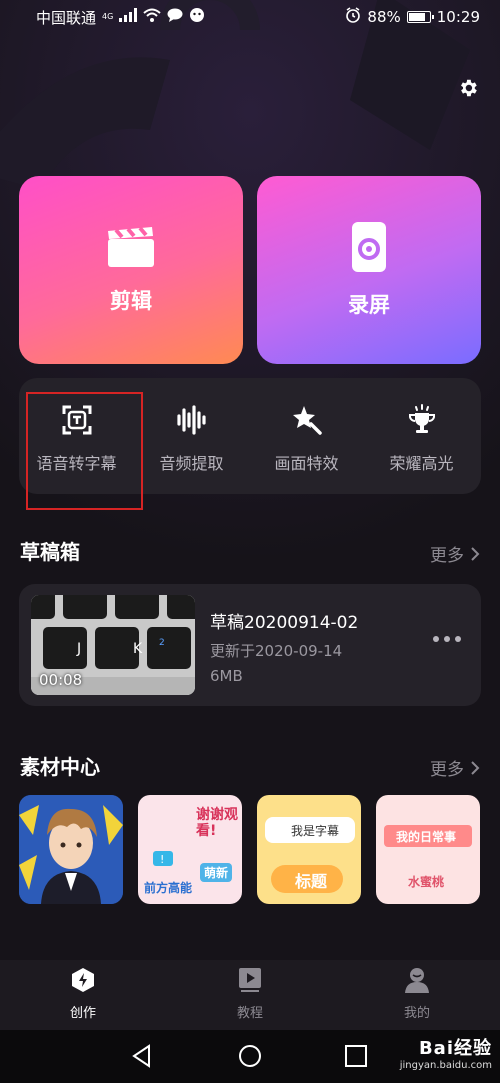  What do you see at coordinates (175, 17) in the screenshot?
I see `message-icon` at bounding box center [175, 17].